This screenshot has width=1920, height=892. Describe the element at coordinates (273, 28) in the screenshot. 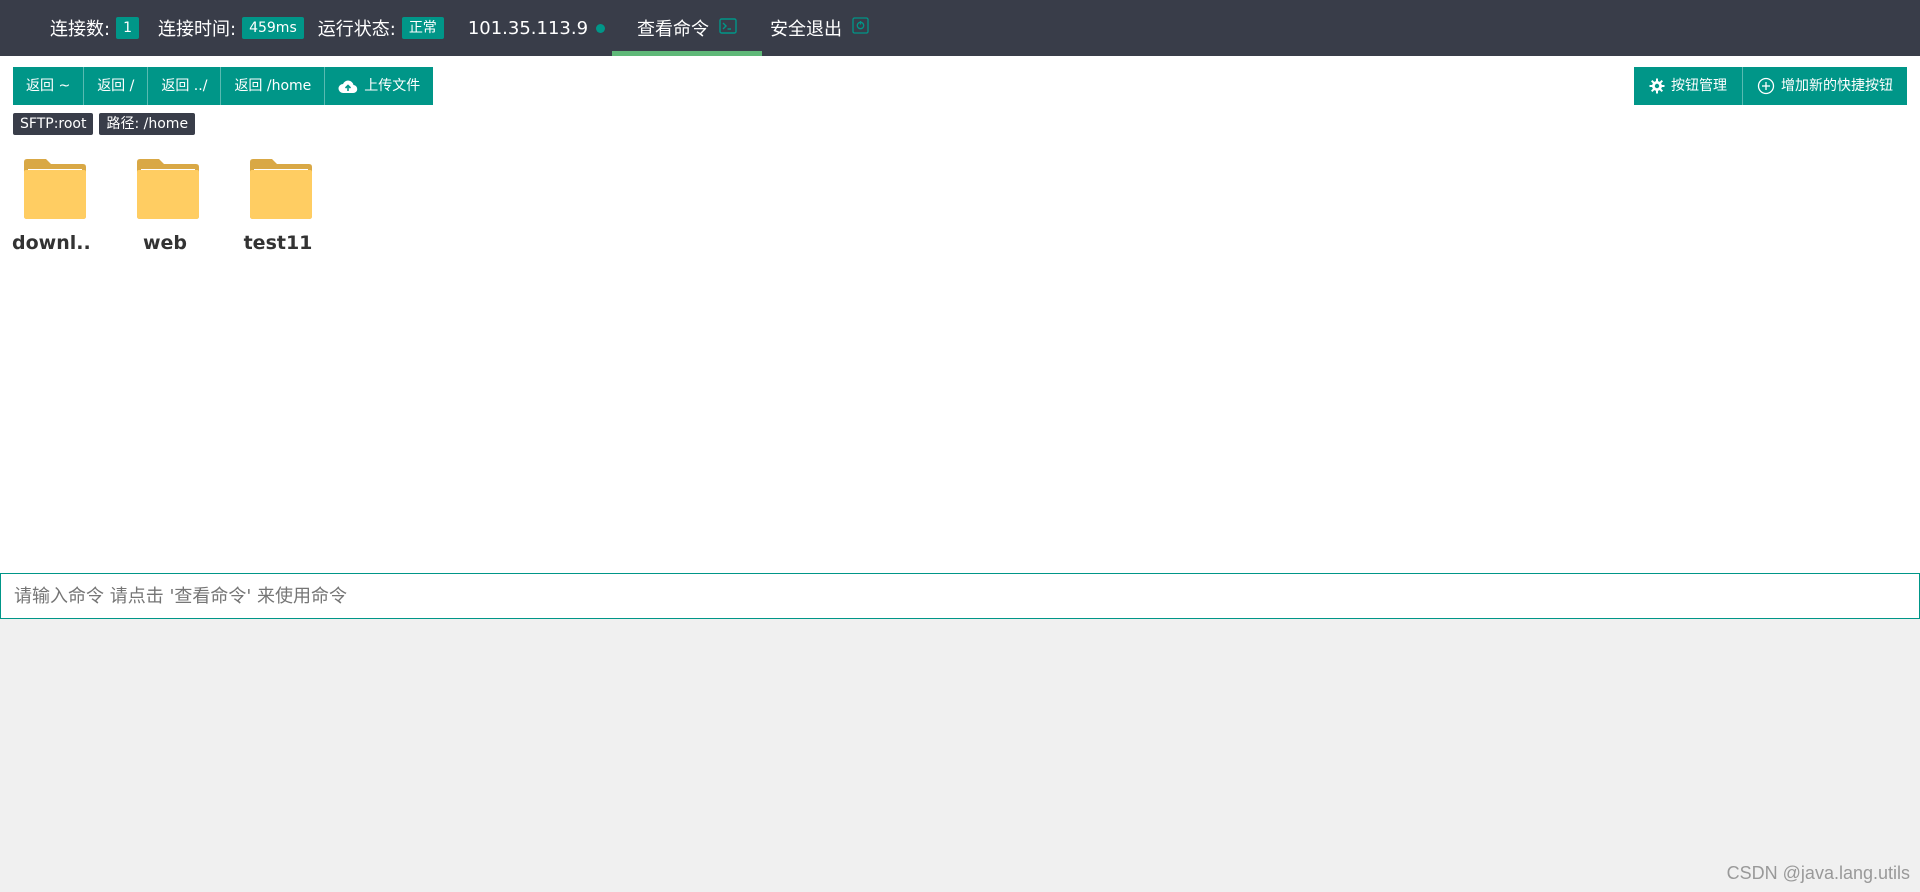

I see `connection-time-badge: 459ms` at that location.